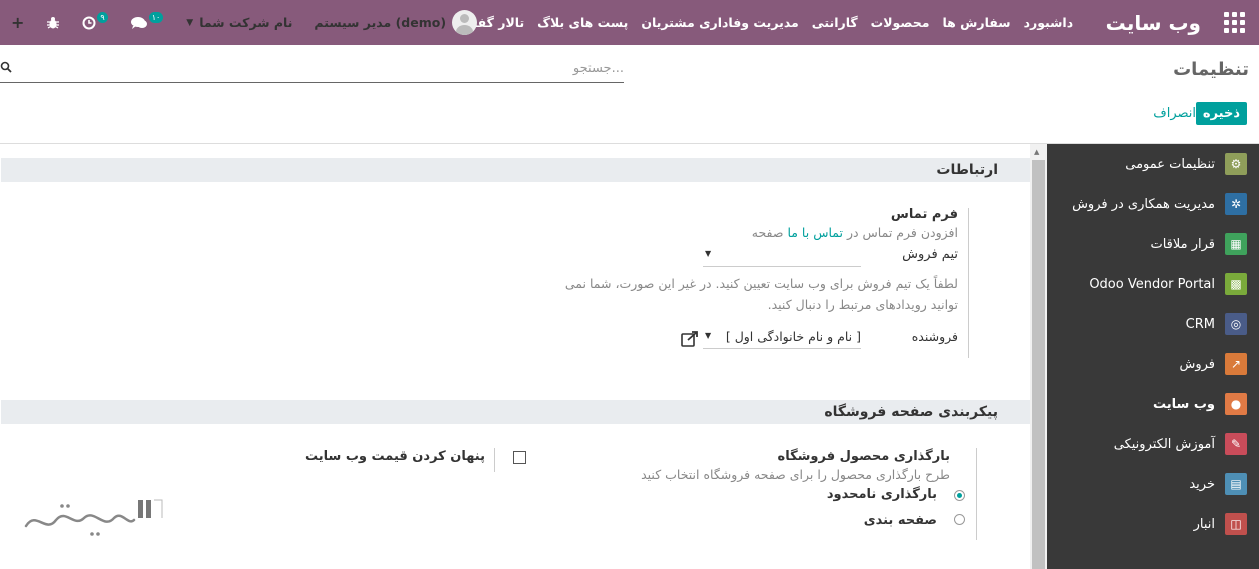 Image resolution: width=1259 pixels, height=569 pixels. I want to click on sidebar-item-label: Odoo Vendor Portal, so click(1152, 284).